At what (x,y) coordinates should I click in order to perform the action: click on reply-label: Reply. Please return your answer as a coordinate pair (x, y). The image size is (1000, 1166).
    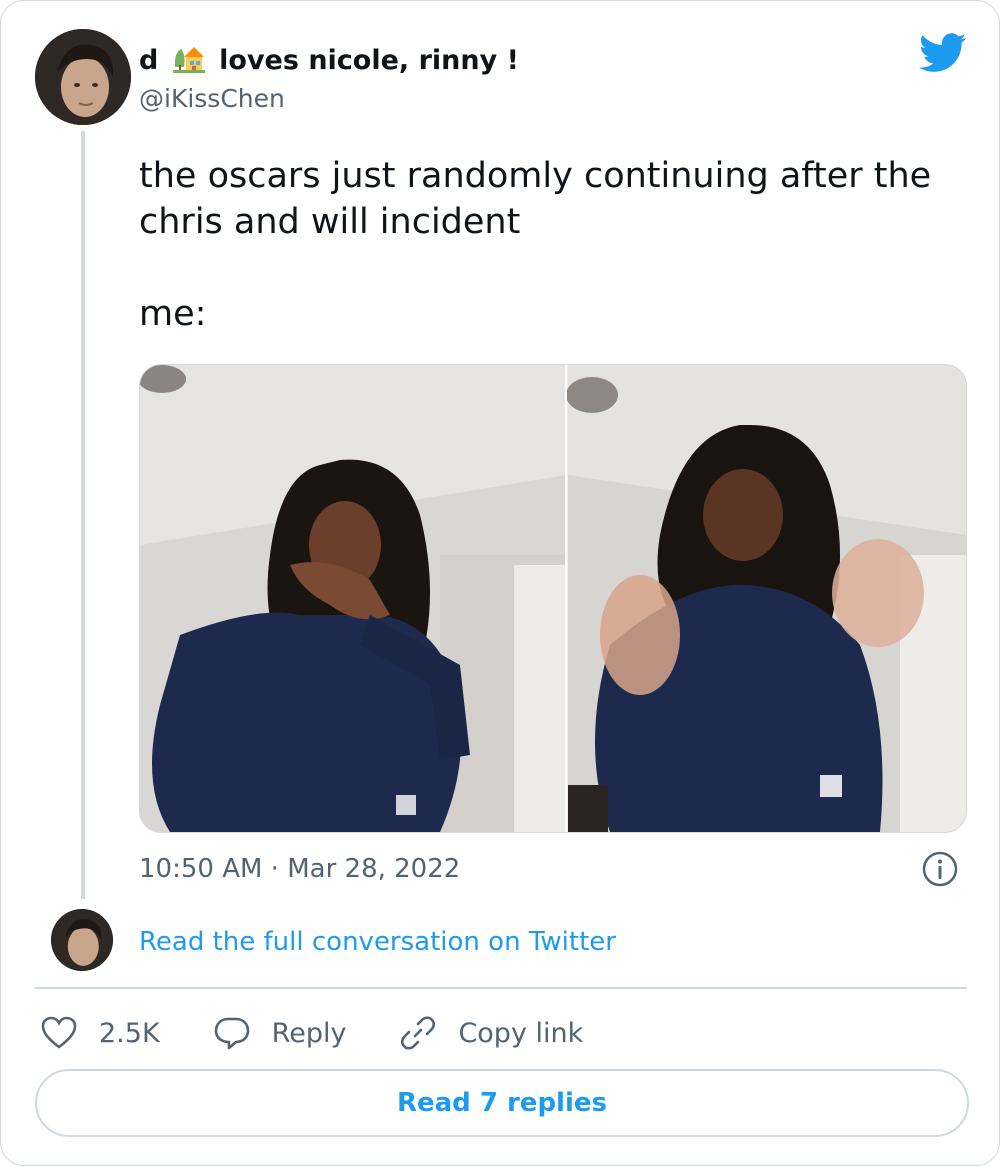
    Looking at the image, I should click on (309, 1033).